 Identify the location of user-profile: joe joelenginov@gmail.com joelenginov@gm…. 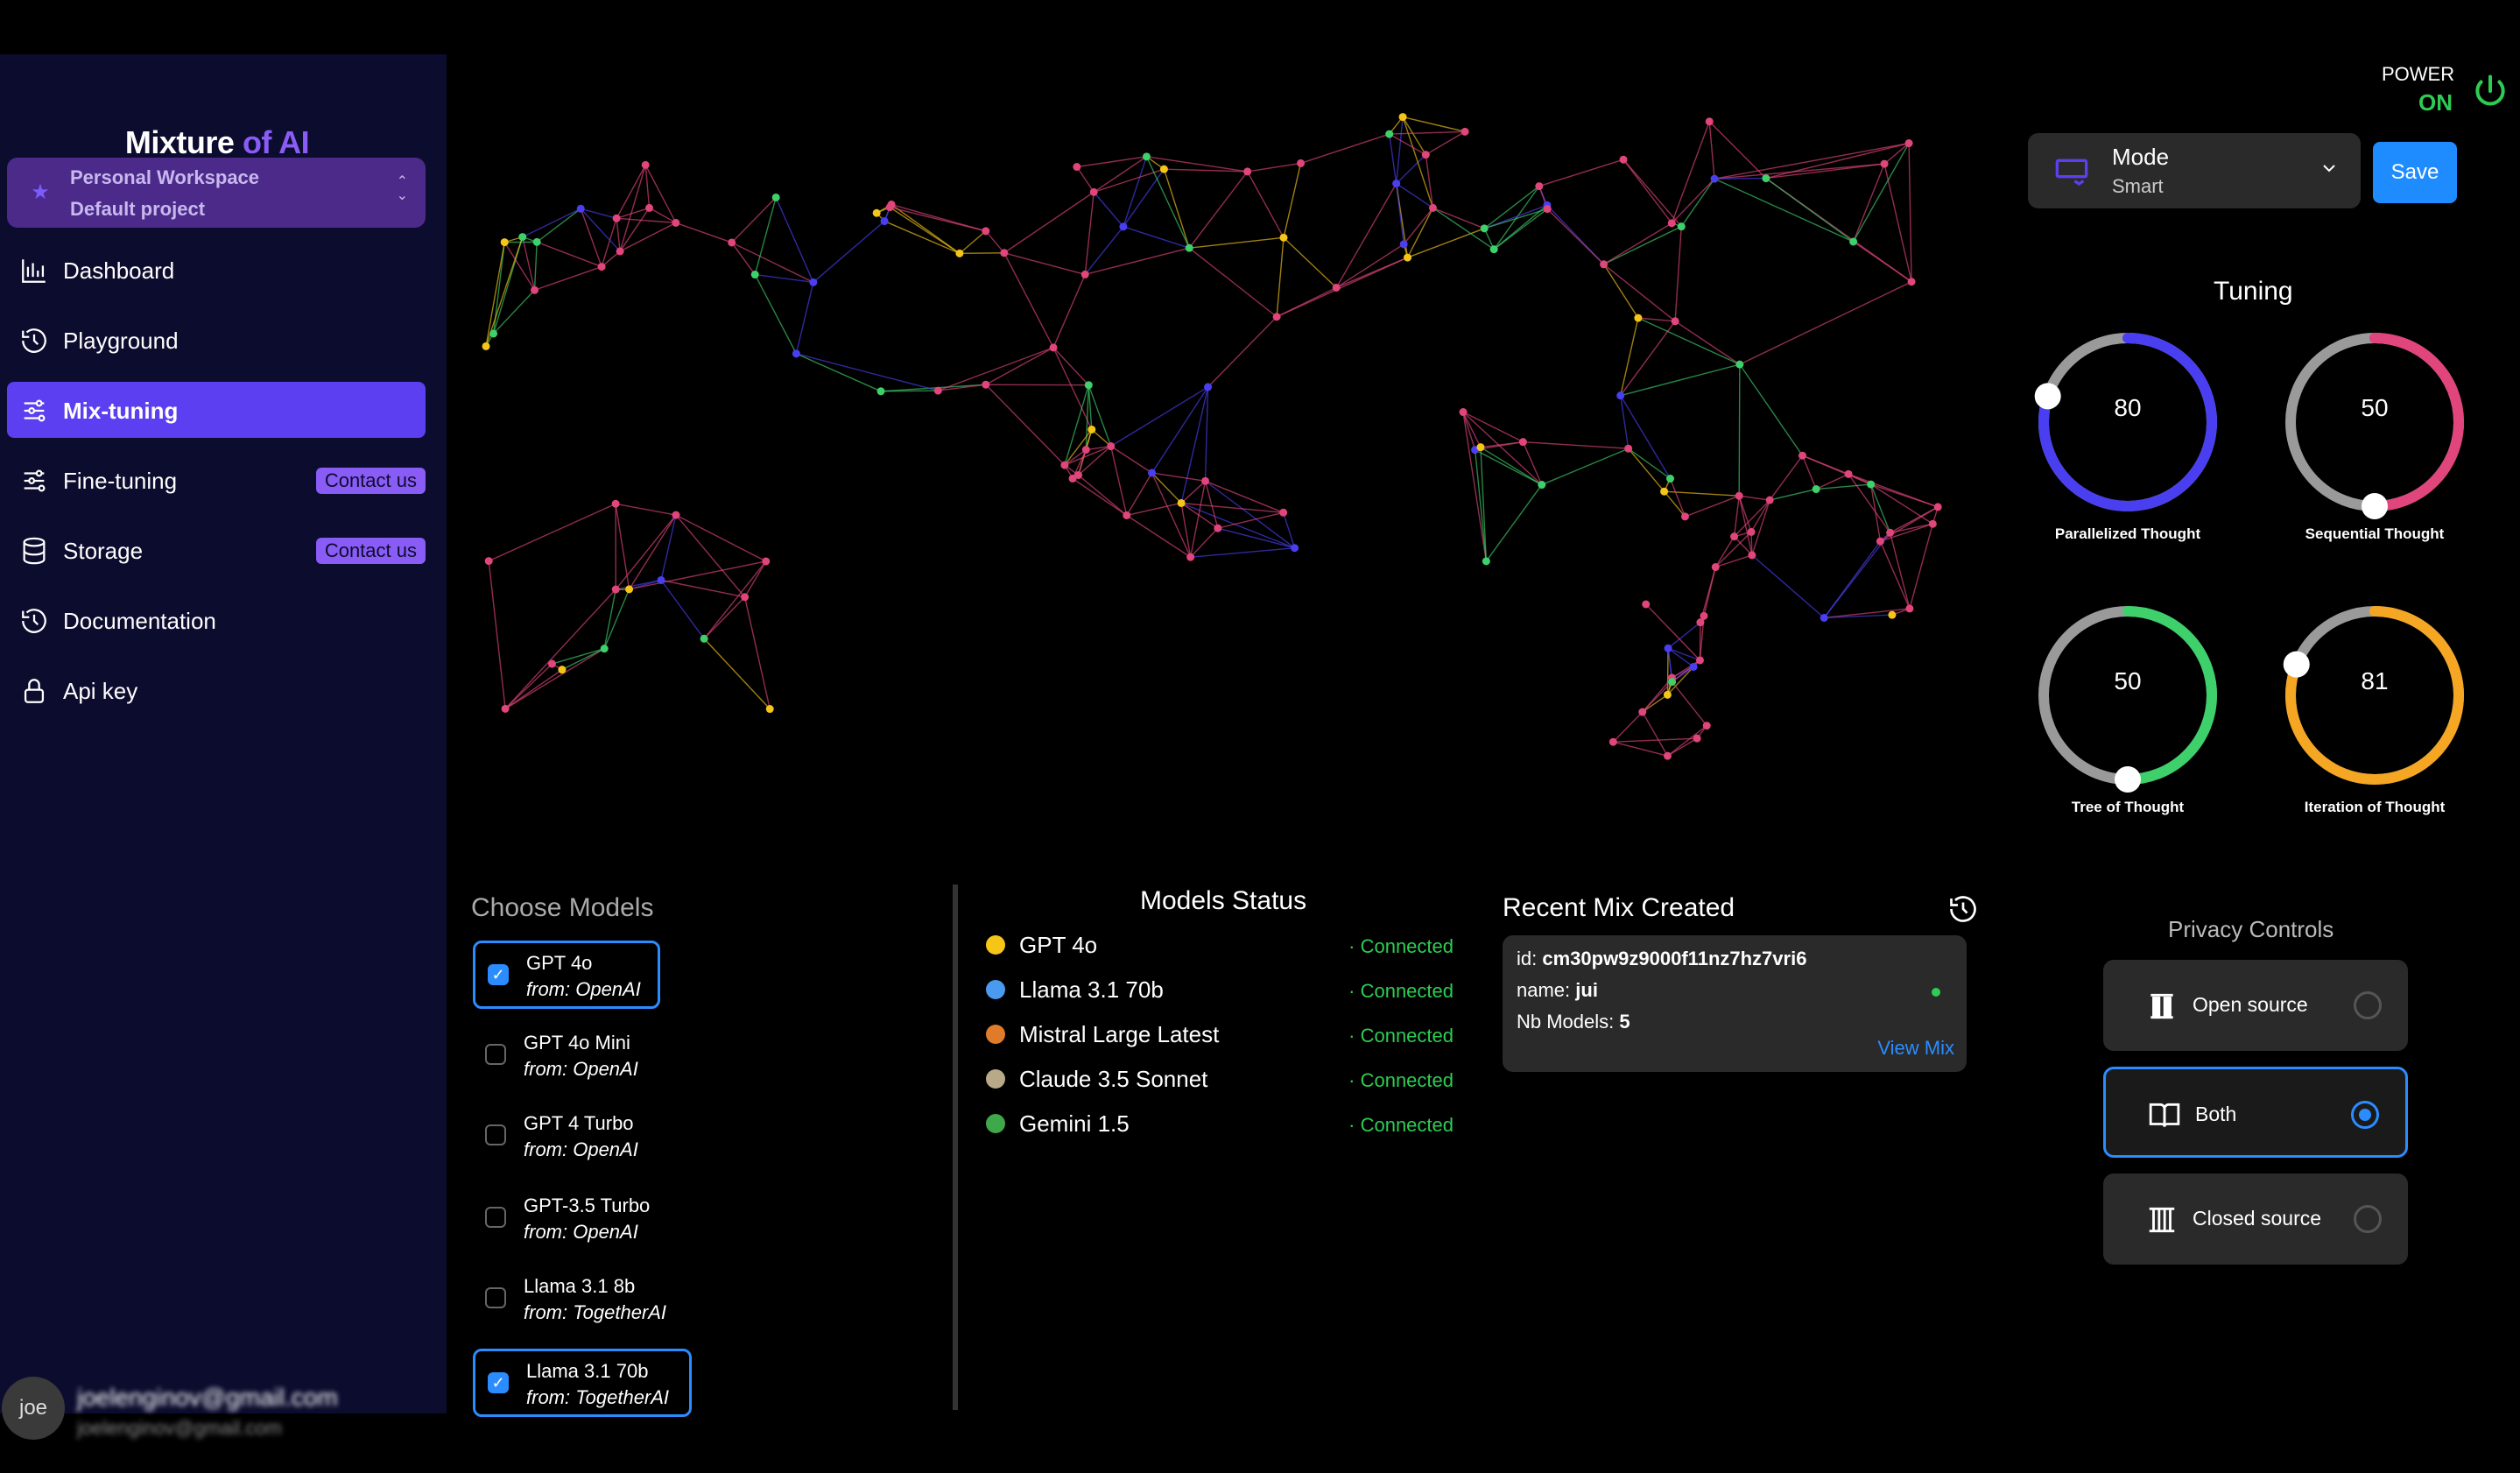
(223, 1412).